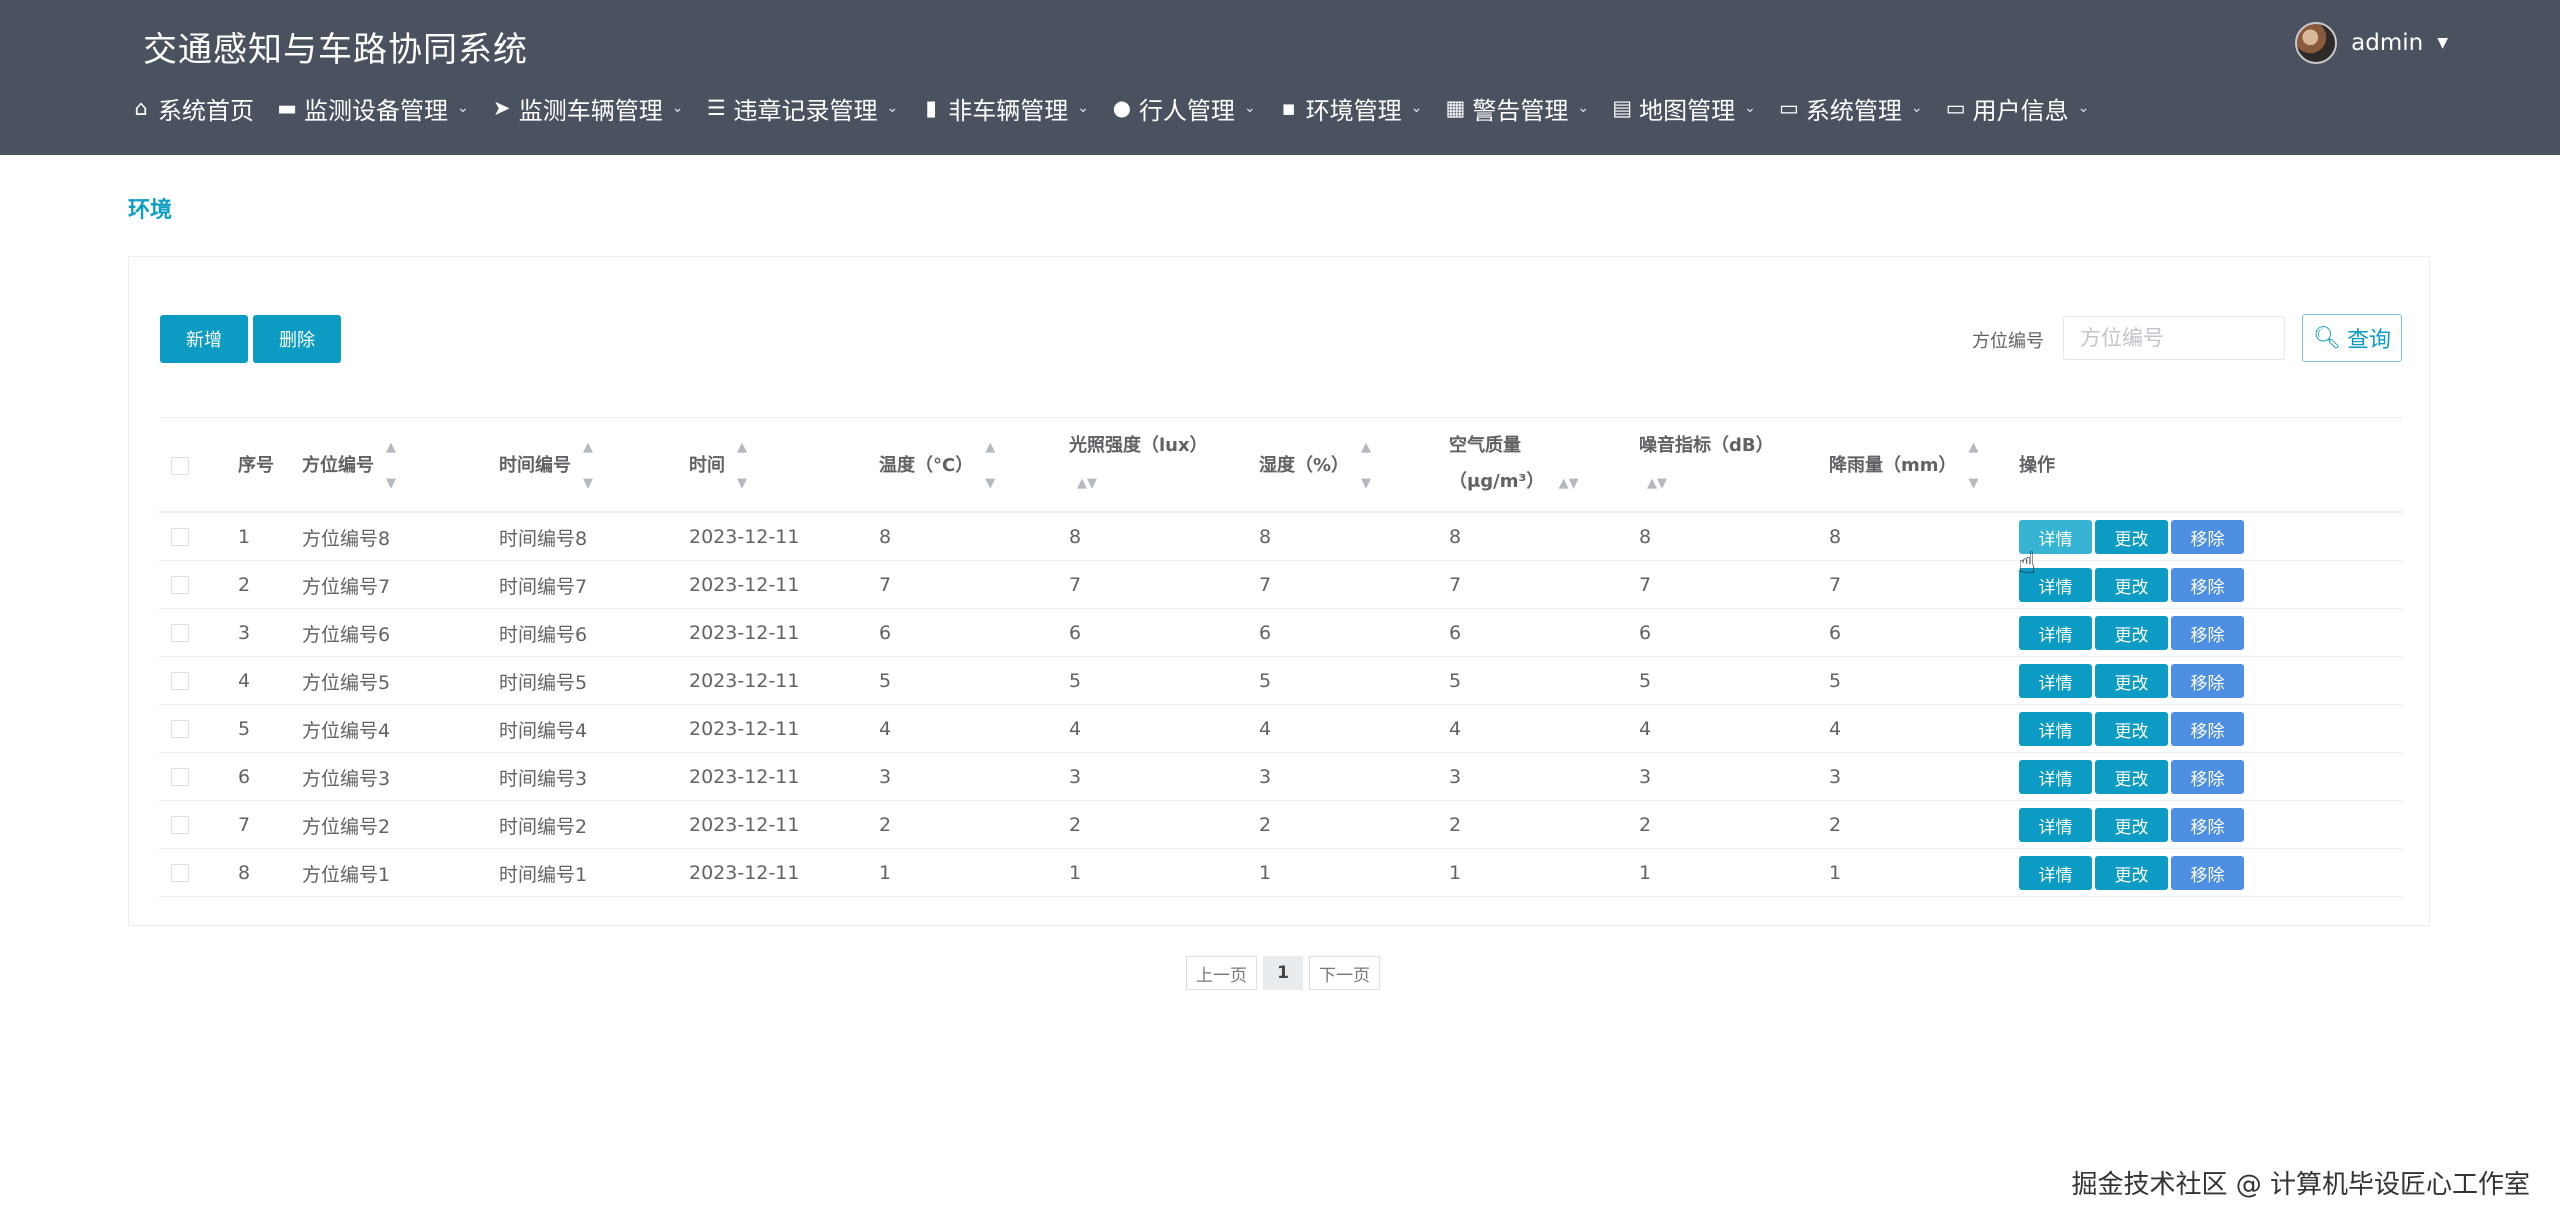 The height and width of the screenshot is (1230, 2560). Describe the element at coordinates (297, 339) in the screenshot. I see `delete-button: 删除` at that location.